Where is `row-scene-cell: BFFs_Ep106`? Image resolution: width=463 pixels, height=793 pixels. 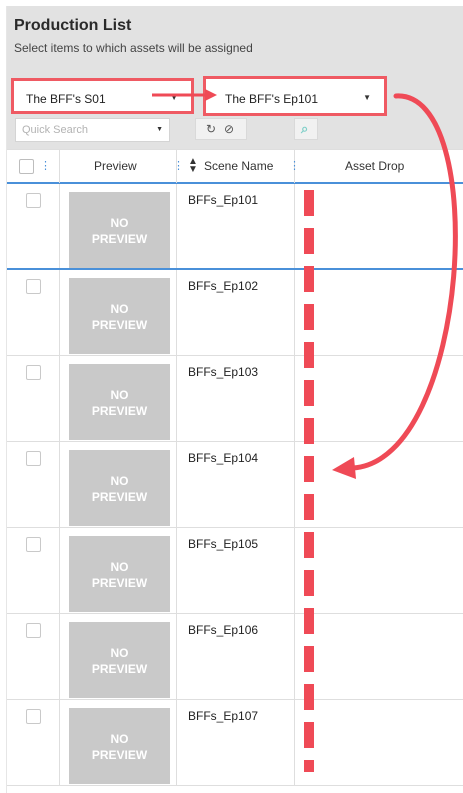
row-scene-cell: BFFs_Ep106 is located at coordinates (236, 656).